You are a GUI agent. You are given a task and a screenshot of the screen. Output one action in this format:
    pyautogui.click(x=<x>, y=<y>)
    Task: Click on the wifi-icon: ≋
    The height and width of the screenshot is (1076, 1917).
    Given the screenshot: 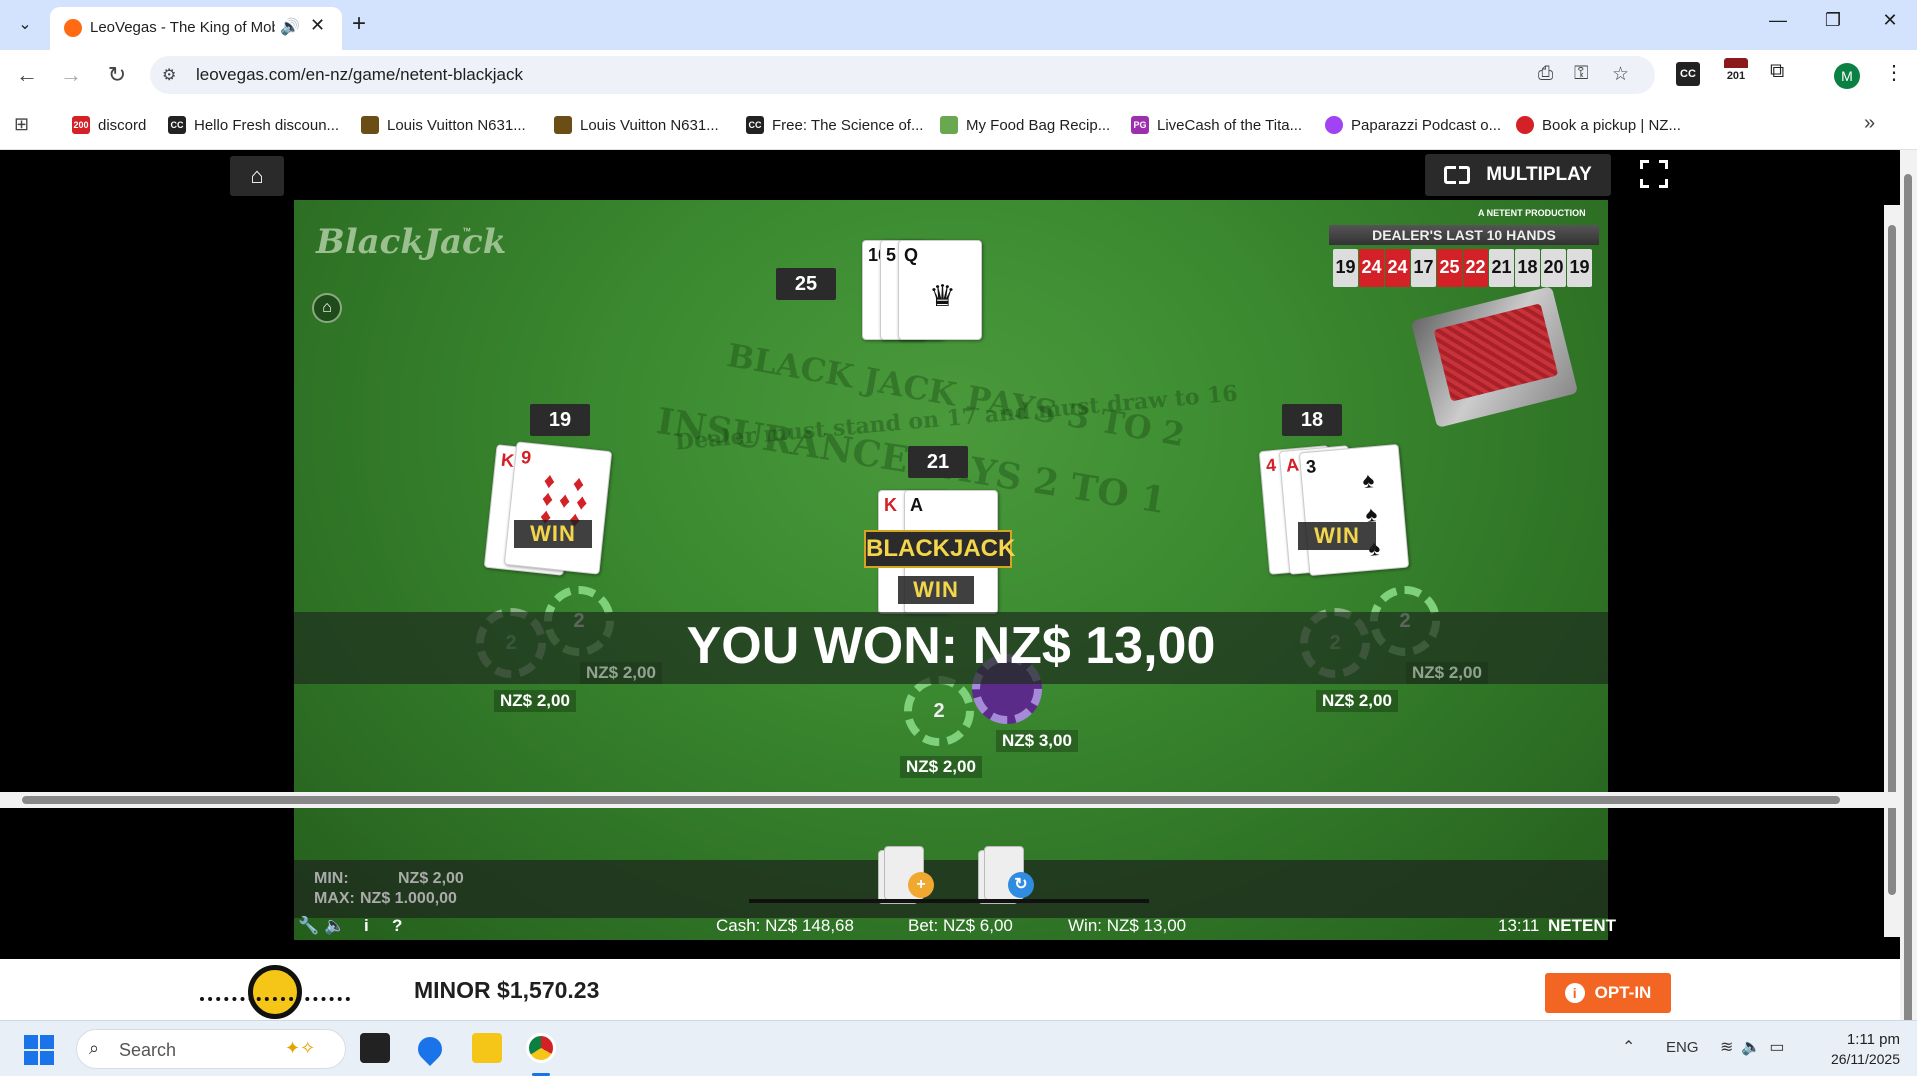 What is the action you would take?
    pyautogui.click(x=1730, y=1047)
    